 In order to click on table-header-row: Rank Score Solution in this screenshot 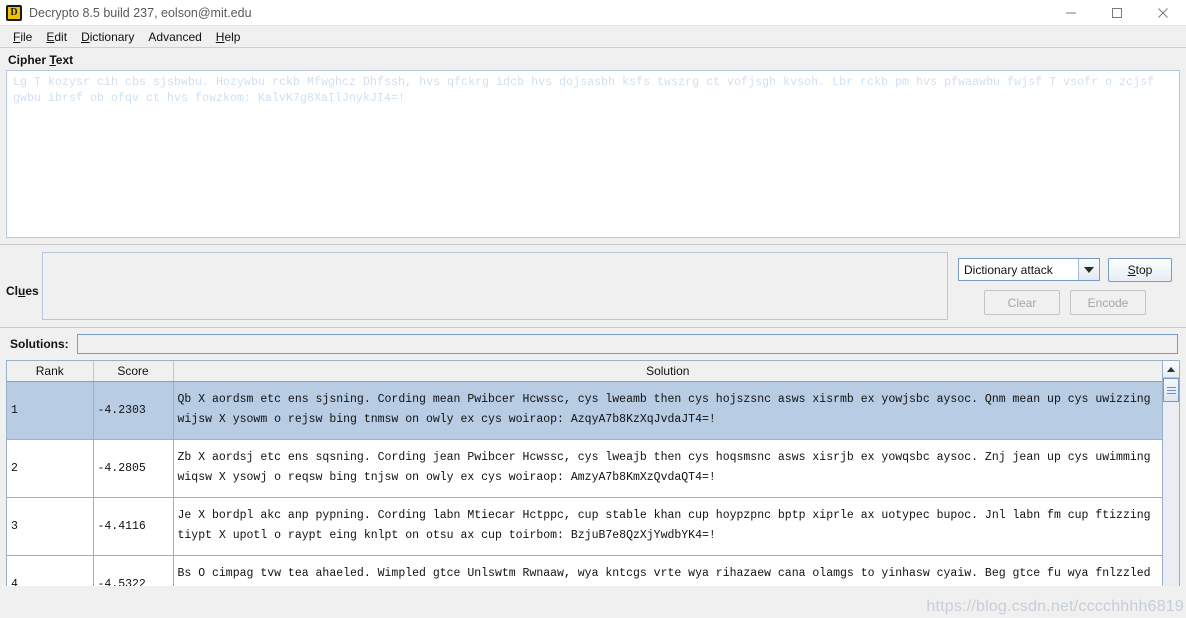, I will do `click(584, 371)`.